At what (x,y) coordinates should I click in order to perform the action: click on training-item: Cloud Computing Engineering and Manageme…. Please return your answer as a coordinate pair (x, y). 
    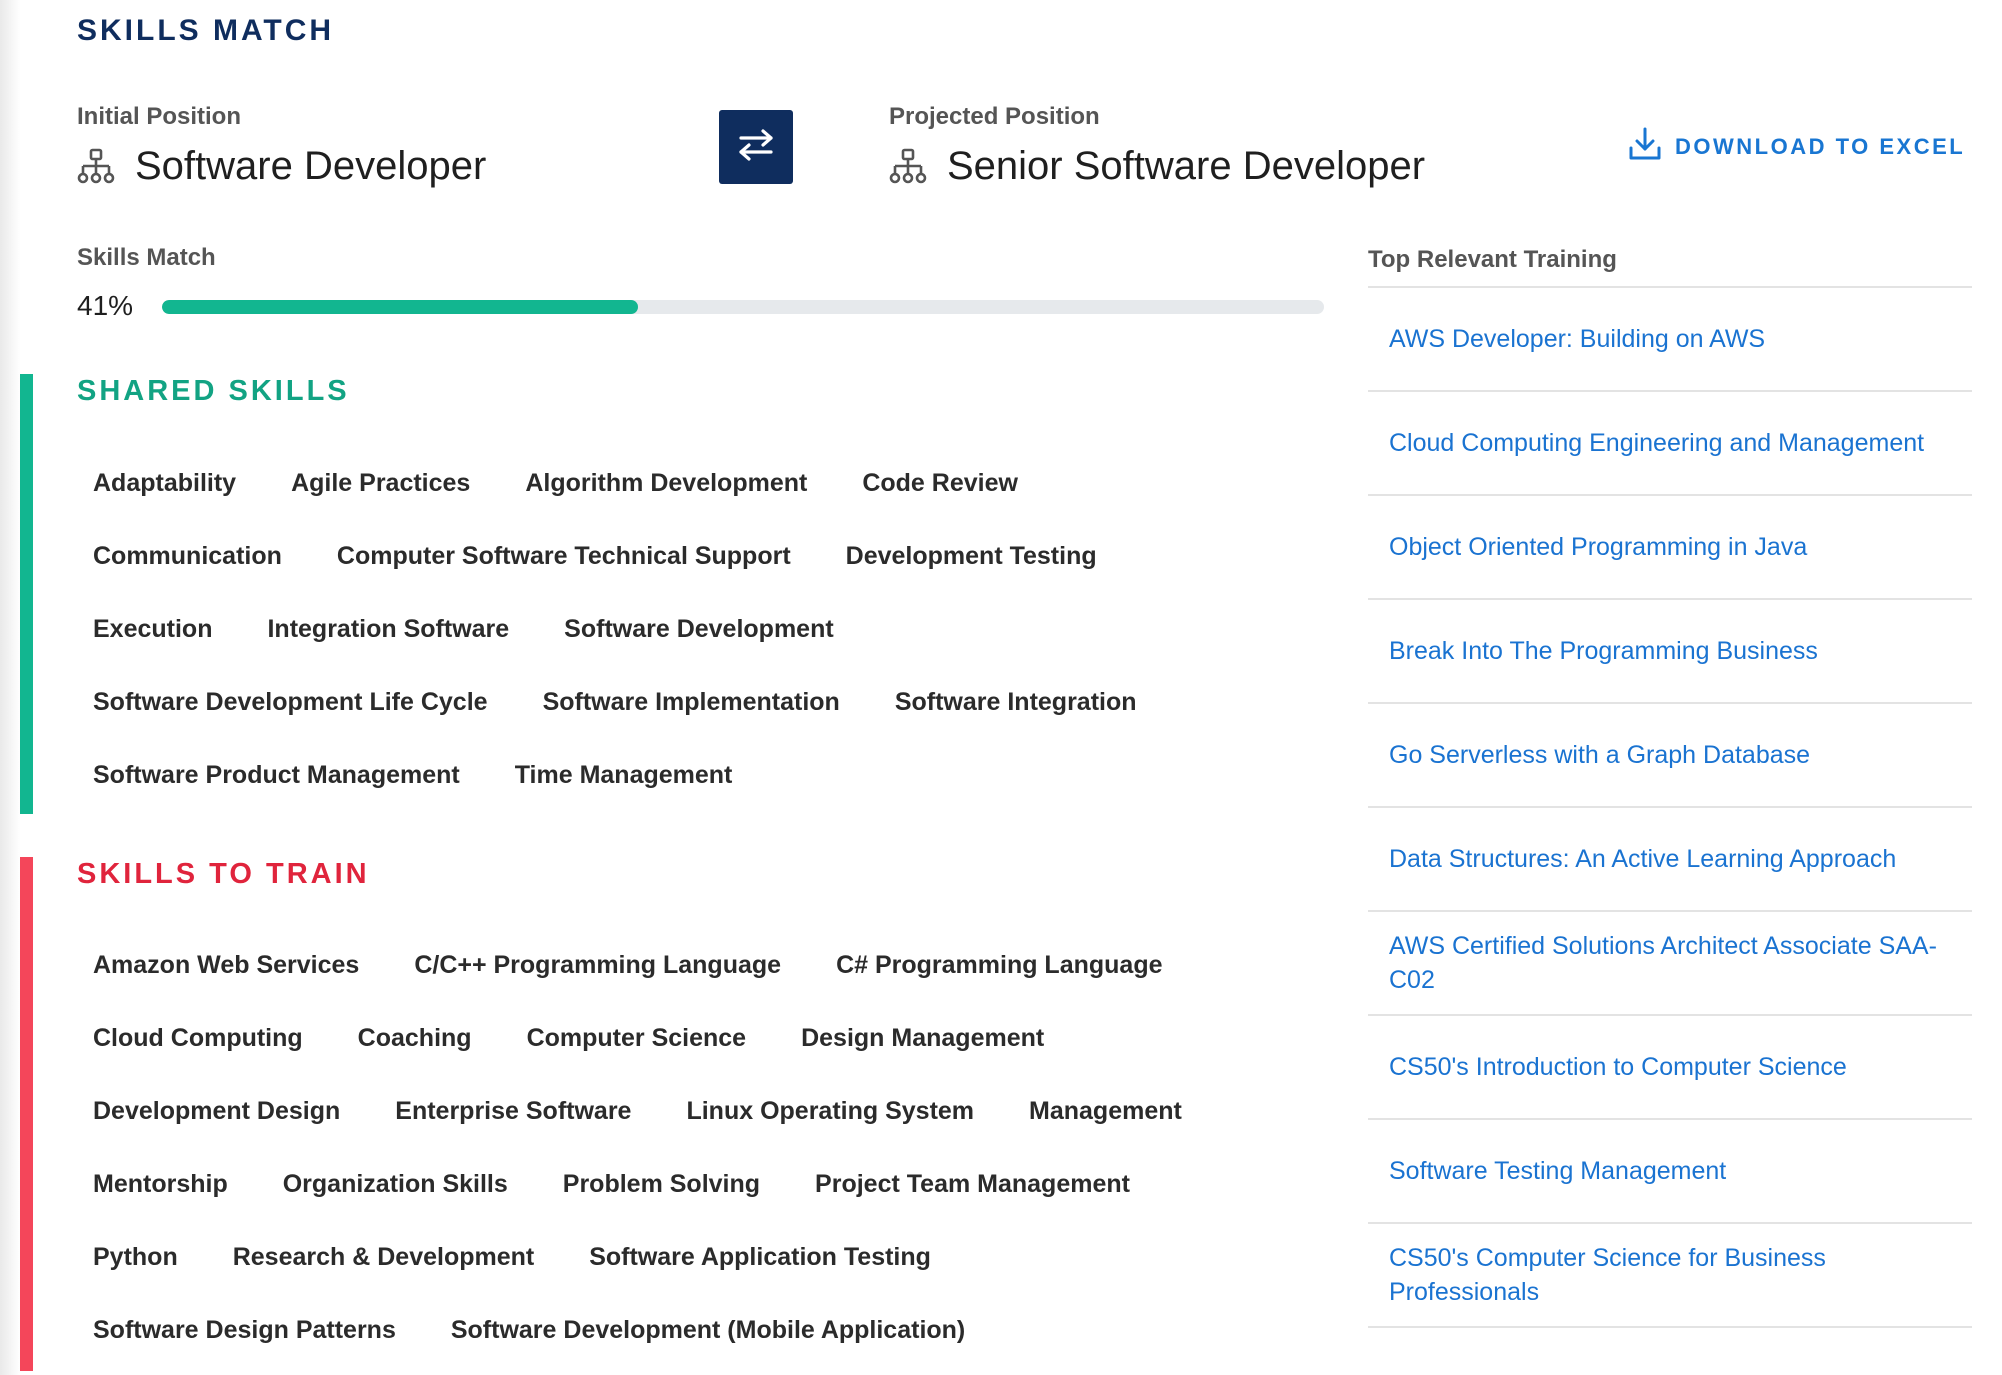
    Looking at the image, I should click on (1670, 444).